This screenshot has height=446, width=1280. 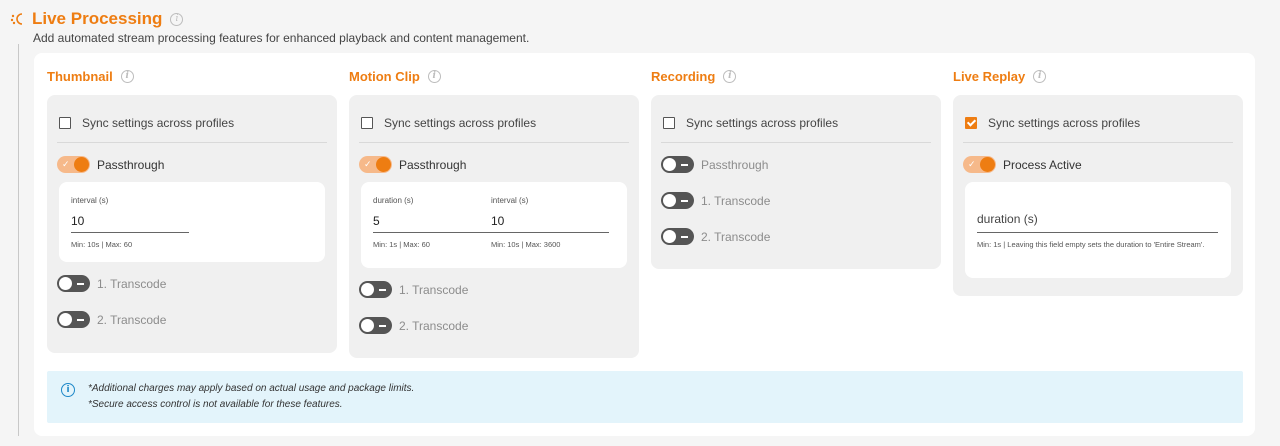 I want to click on field-label: duration (s), so click(x=393, y=200).